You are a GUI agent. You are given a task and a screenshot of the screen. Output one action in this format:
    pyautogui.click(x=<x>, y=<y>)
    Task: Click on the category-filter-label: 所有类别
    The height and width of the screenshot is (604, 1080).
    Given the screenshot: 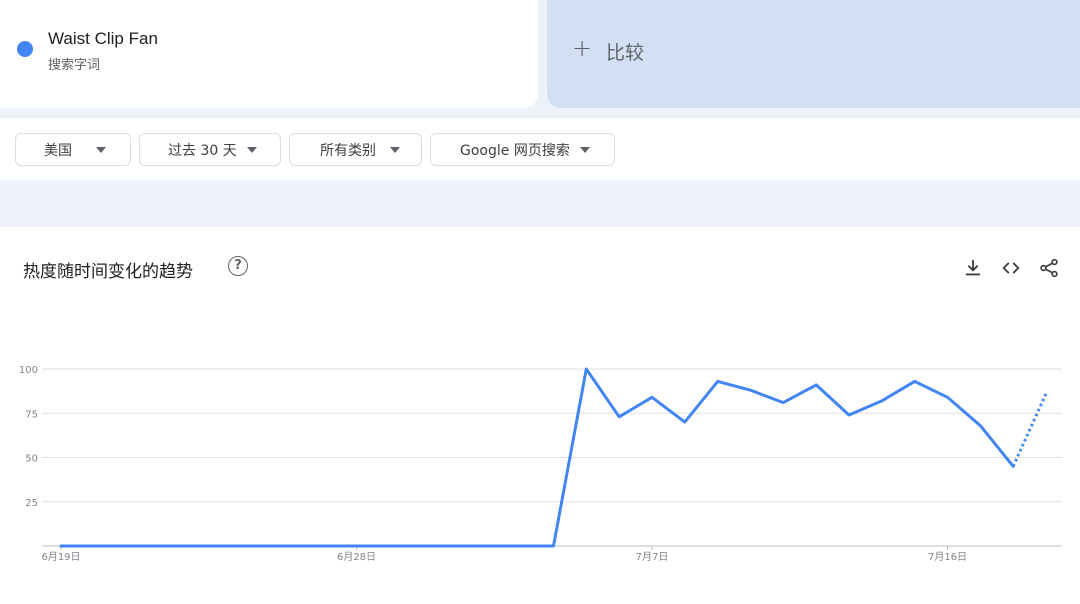 What is the action you would take?
    pyautogui.click(x=348, y=150)
    